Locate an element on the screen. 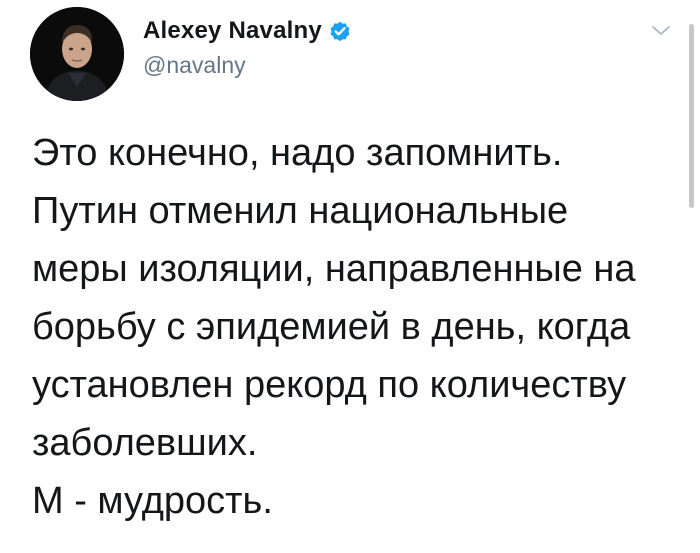  avatar is located at coordinates (77, 54).